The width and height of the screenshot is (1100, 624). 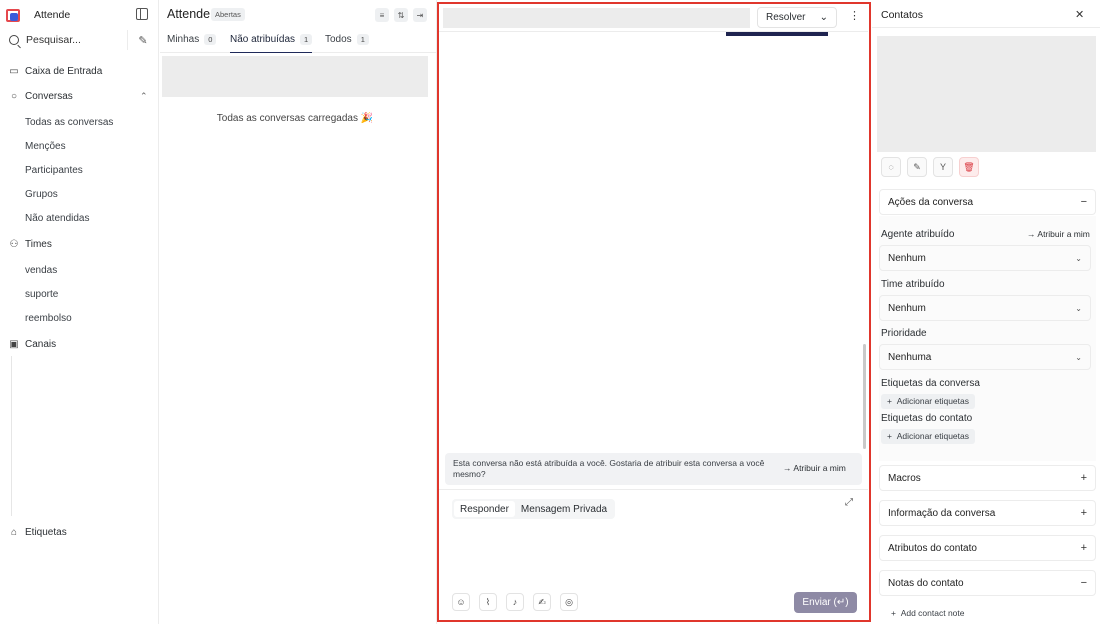 I want to click on assign-to-me-link: → Atribuir a mim, so click(x=1058, y=234).